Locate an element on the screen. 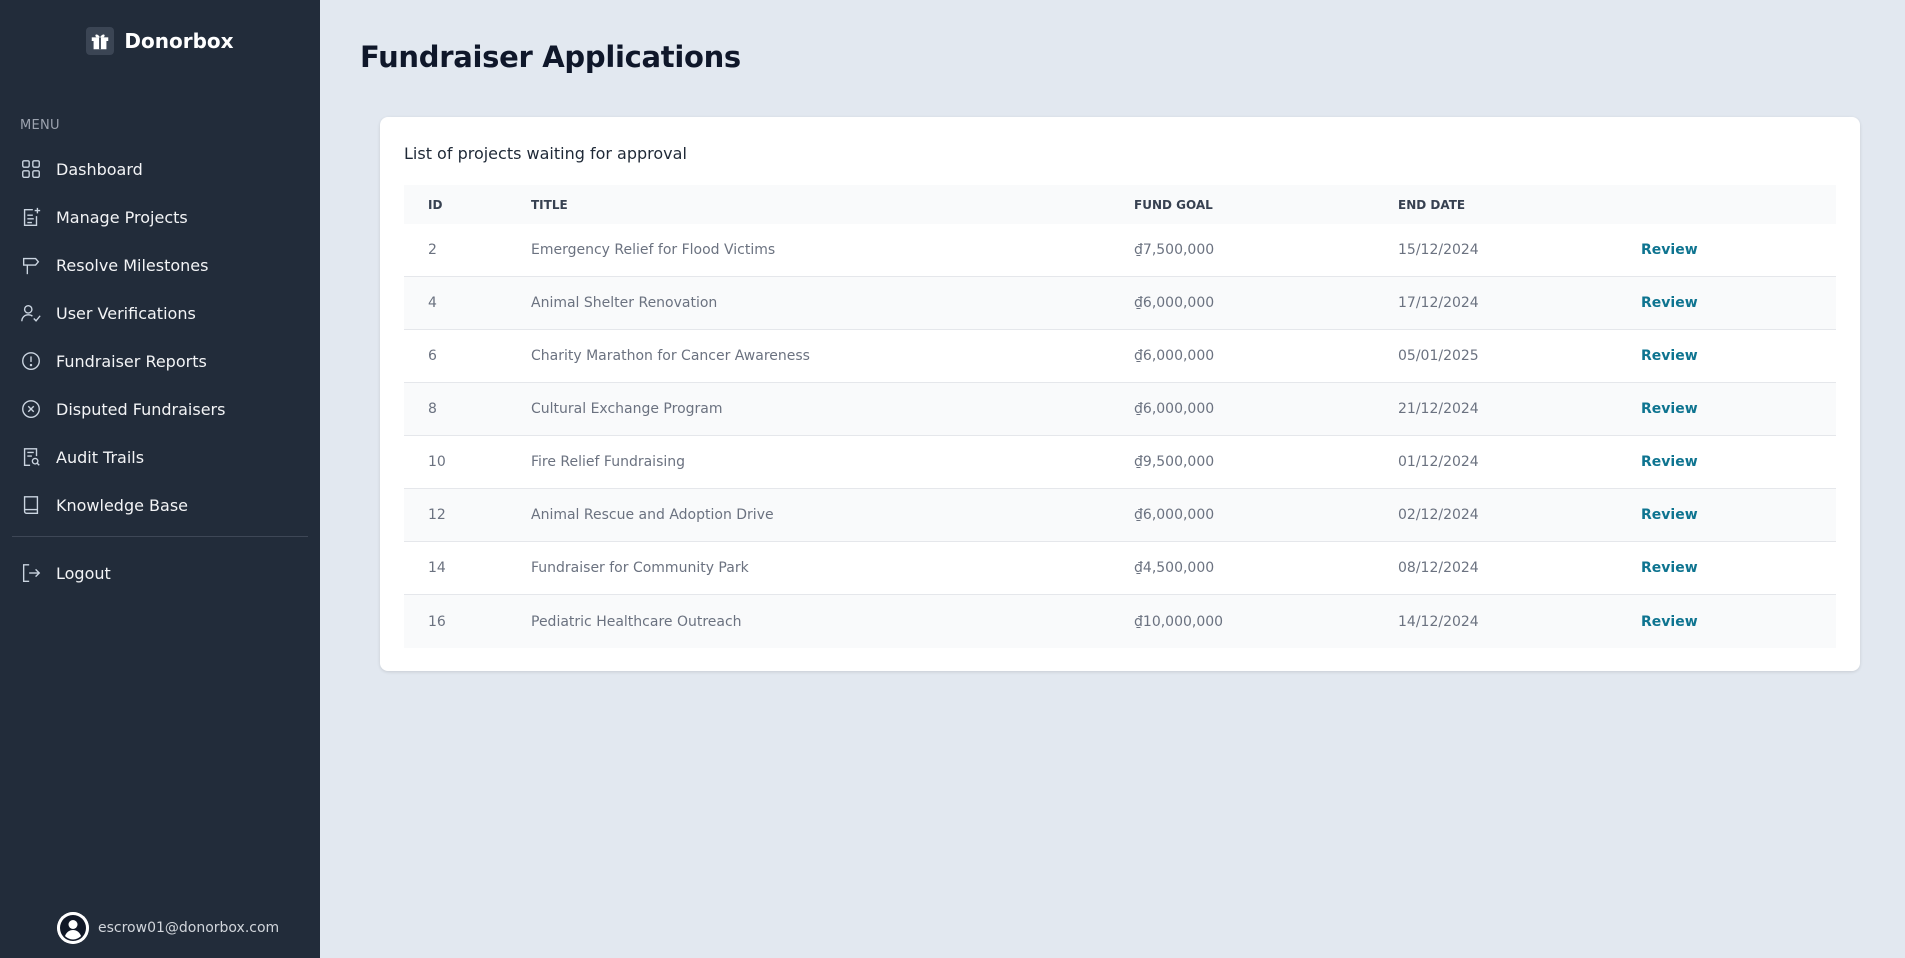 Image resolution: width=1905 pixels, height=958 pixels. gift-icon is located at coordinates (100, 41).